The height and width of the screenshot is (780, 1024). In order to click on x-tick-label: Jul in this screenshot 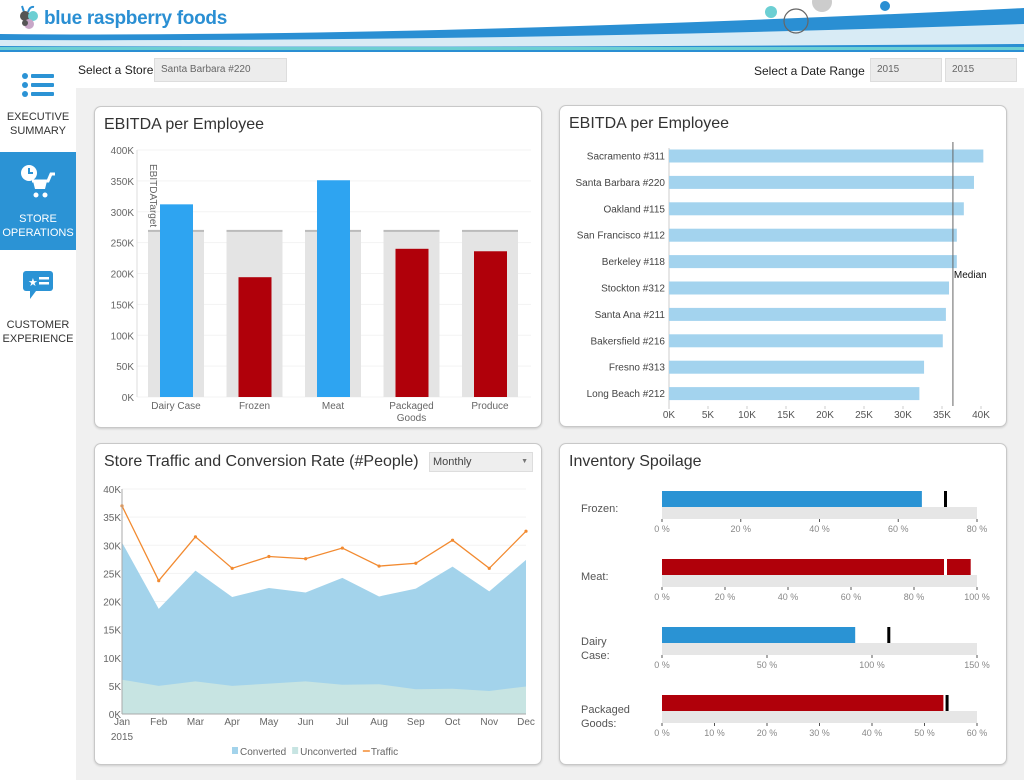, I will do `click(342, 722)`.